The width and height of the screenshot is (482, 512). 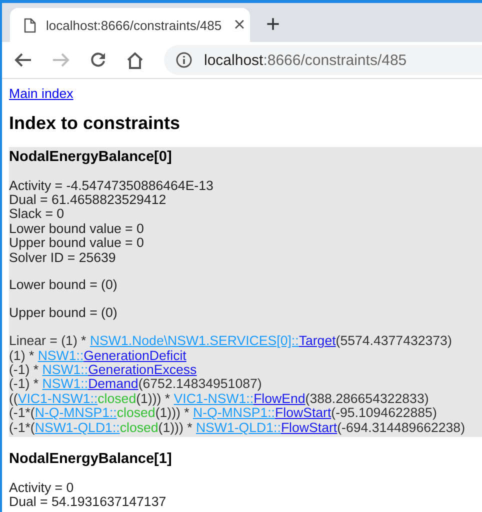 What do you see at coordinates (22, 355) in the screenshot?
I see `expression-text: (1) *` at bounding box center [22, 355].